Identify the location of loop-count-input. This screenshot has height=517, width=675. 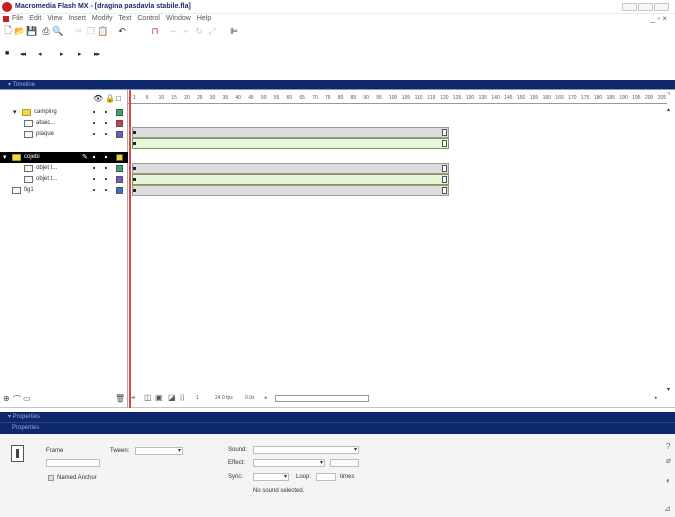
(326, 477).